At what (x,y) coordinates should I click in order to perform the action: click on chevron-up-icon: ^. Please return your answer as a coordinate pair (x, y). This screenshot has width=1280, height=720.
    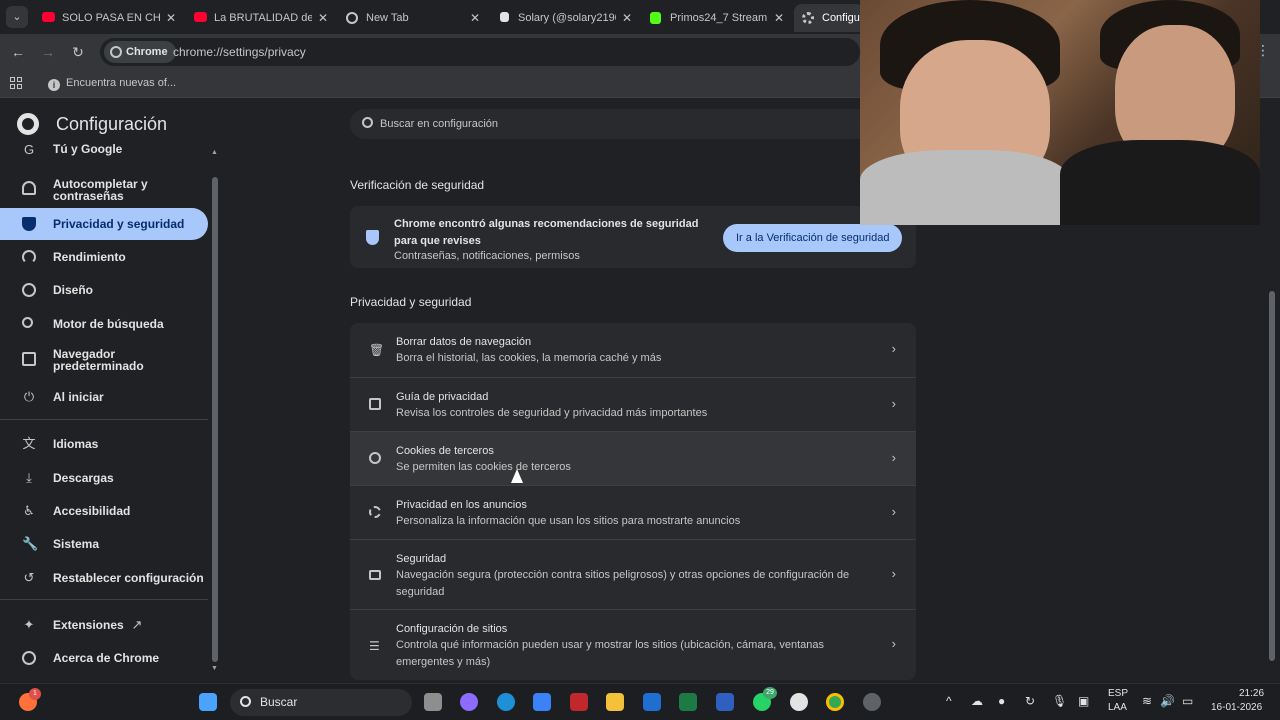
    Looking at the image, I should click on (949, 701).